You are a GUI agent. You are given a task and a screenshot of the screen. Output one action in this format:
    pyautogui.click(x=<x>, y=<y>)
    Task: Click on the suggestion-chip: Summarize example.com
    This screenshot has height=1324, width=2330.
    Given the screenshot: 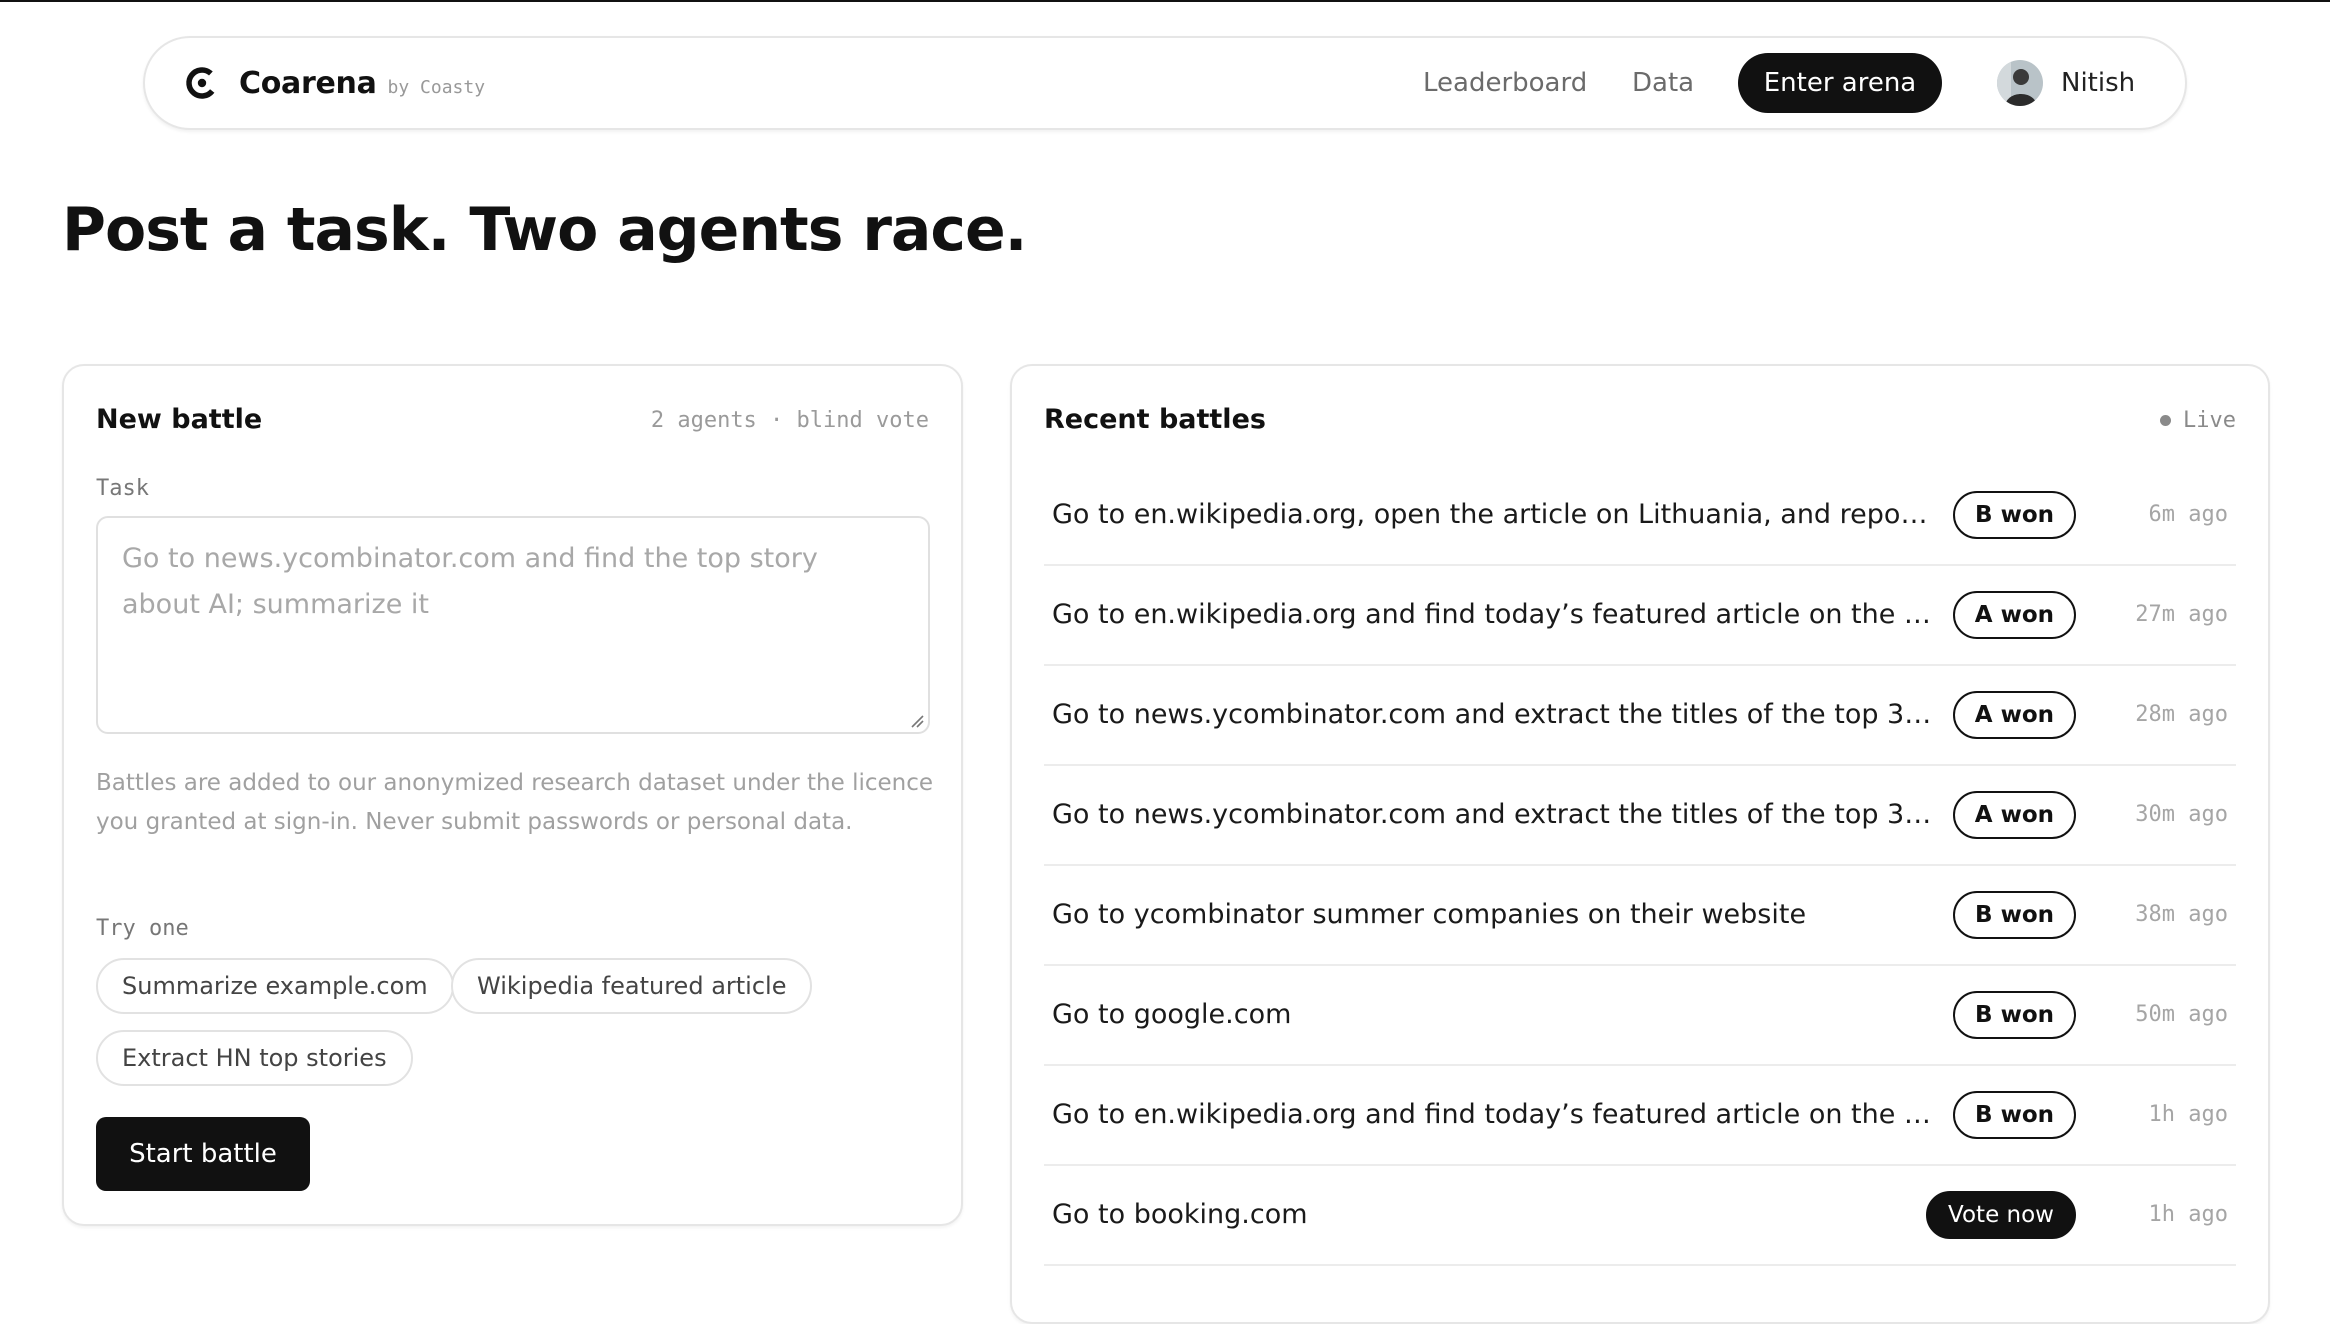 What is the action you would take?
    pyautogui.click(x=275, y=986)
    